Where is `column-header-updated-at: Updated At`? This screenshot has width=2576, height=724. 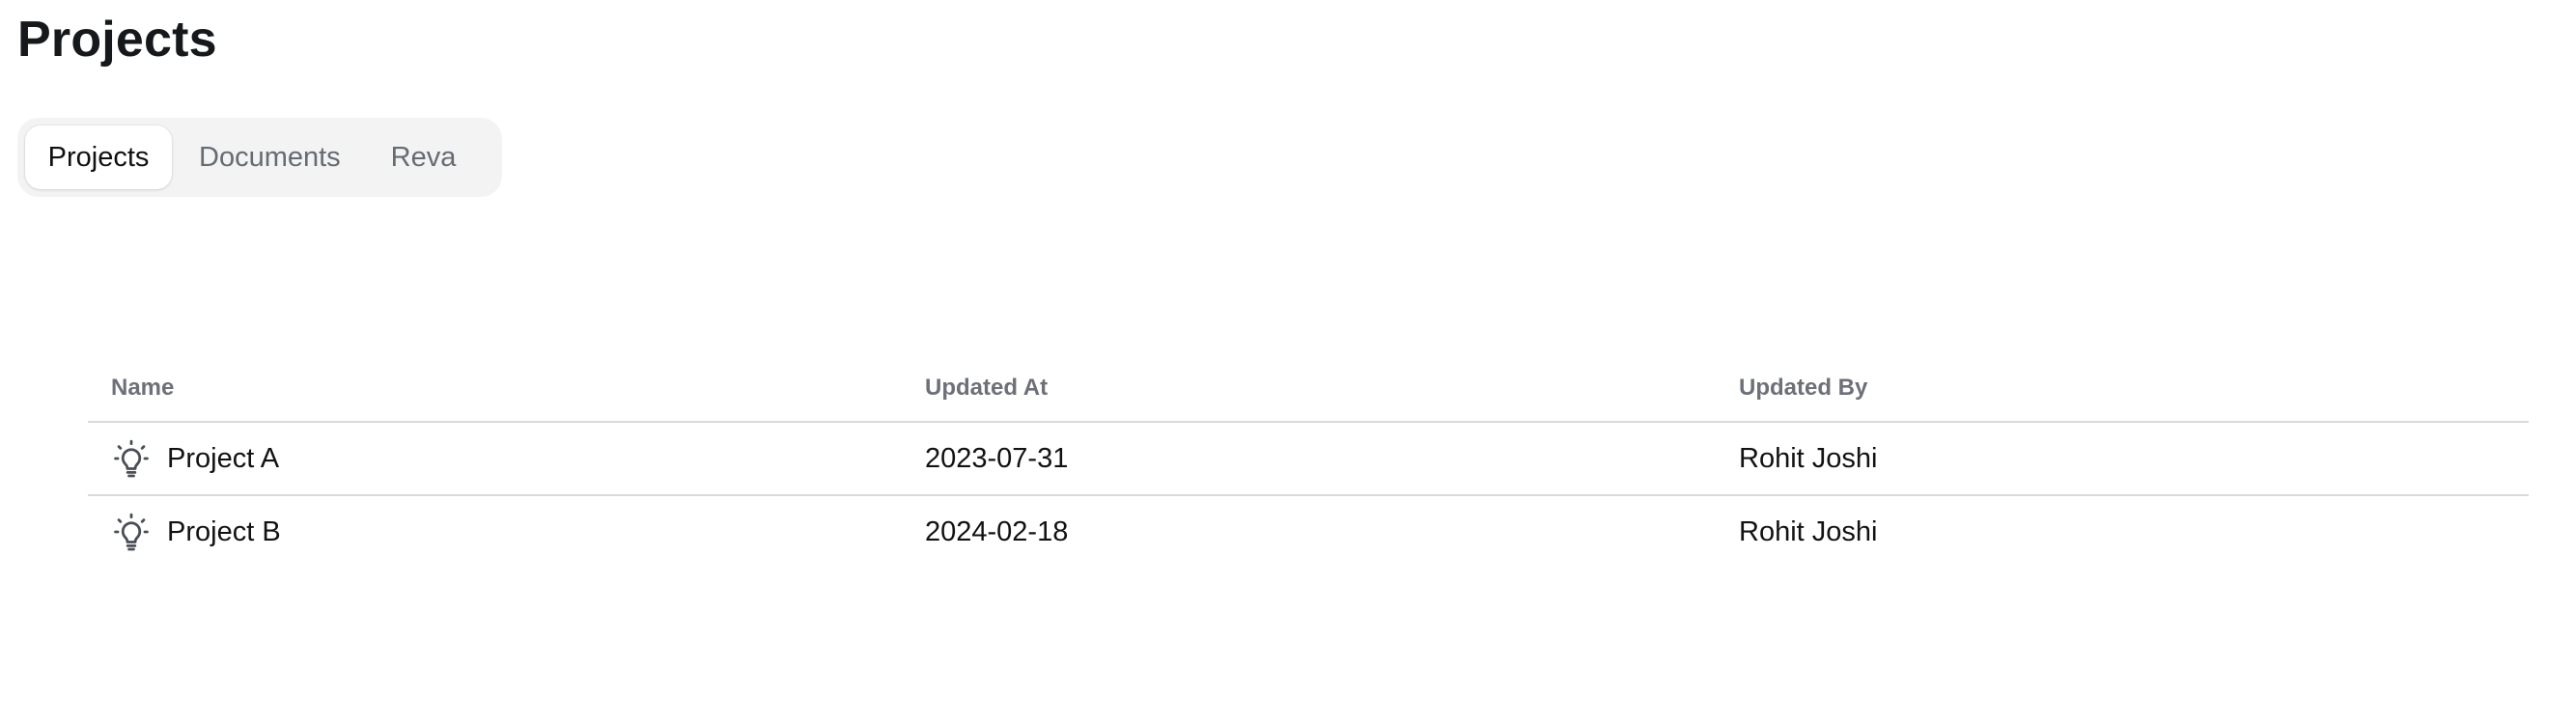 column-header-updated-at: Updated At is located at coordinates (1309, 389).